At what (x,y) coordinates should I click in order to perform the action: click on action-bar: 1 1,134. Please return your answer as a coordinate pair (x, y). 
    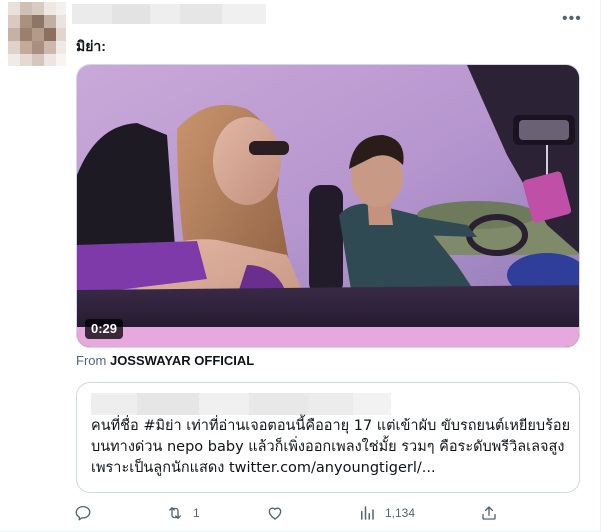
    Looking at the image, I should click on (290, 513).